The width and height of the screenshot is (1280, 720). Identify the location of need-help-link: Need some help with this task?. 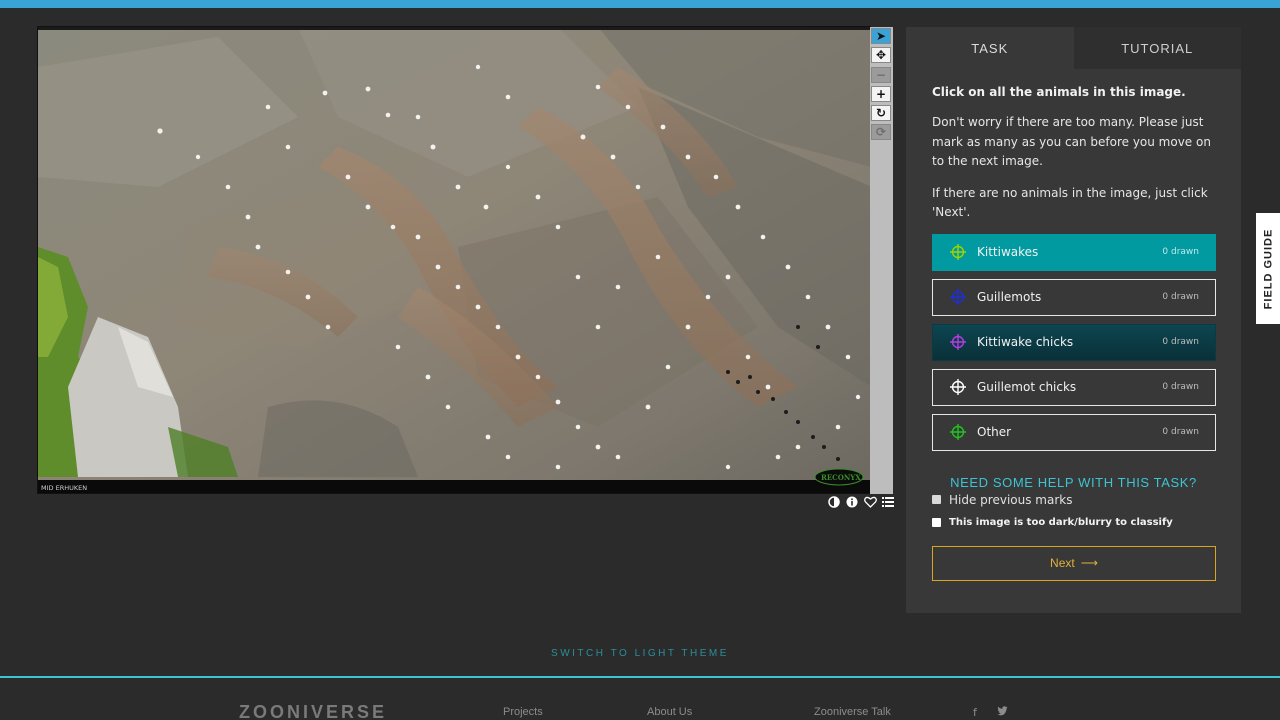
(1073, 482).